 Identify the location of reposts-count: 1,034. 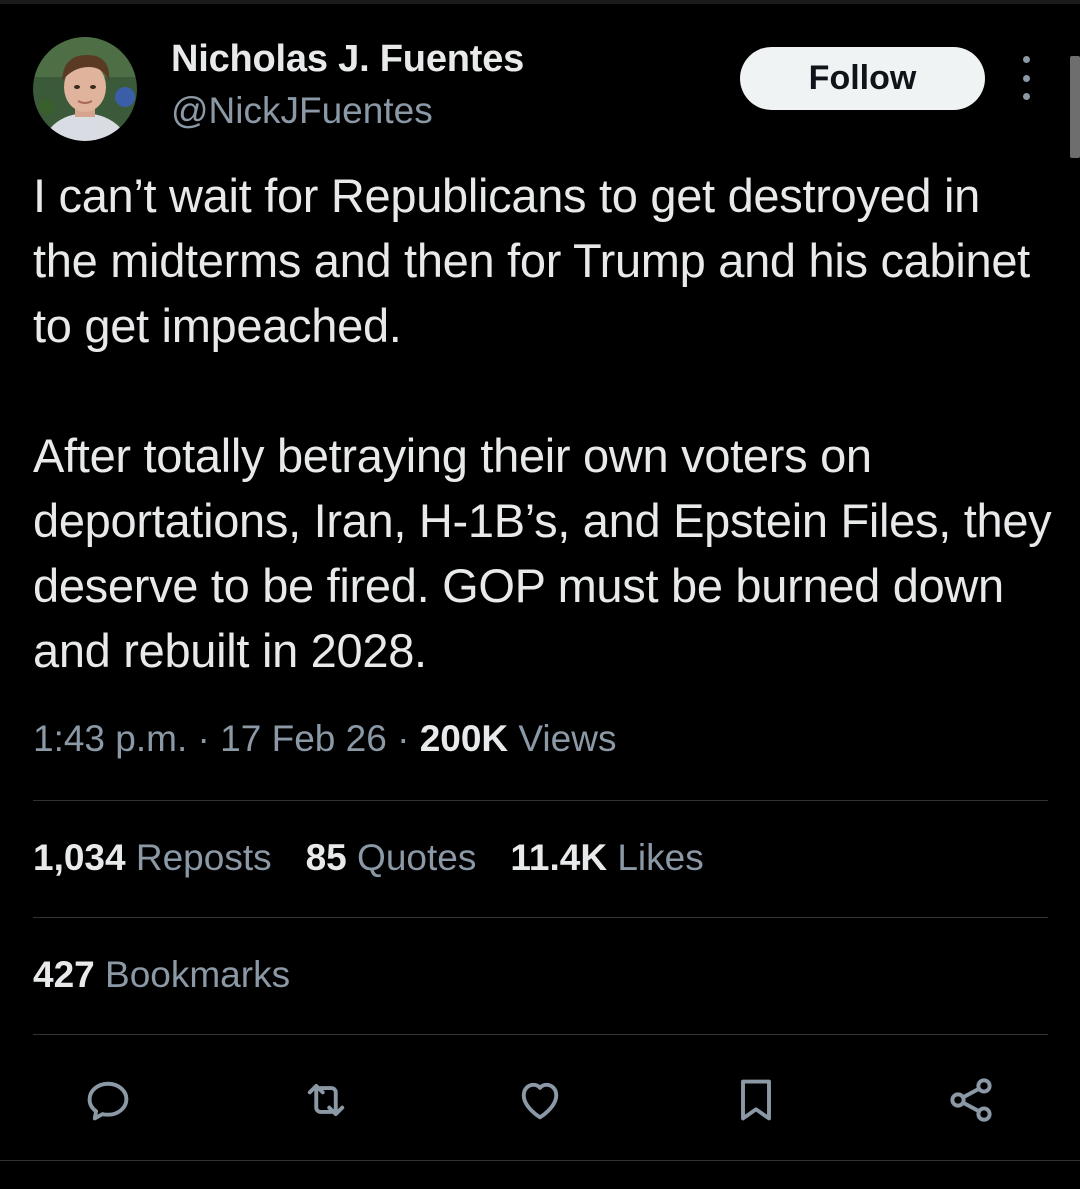
(79, 857).